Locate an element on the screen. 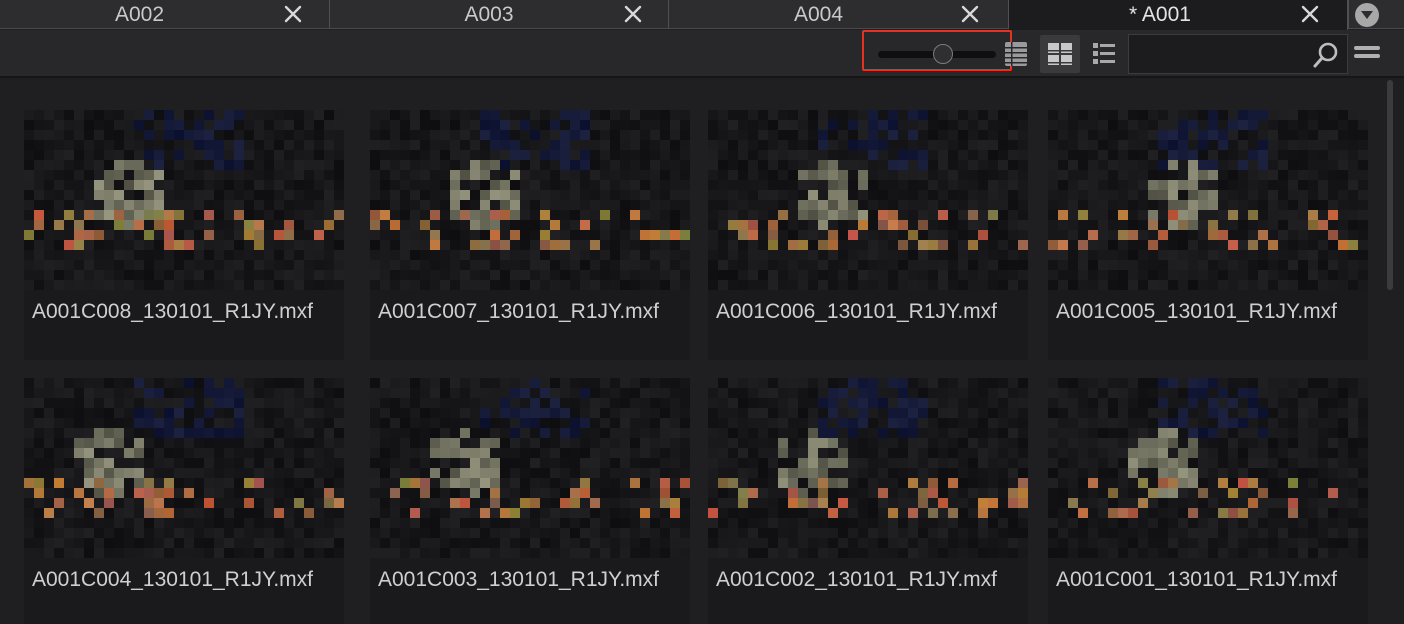  tab-a001: * A001 is located at coordinates (1178, 15).